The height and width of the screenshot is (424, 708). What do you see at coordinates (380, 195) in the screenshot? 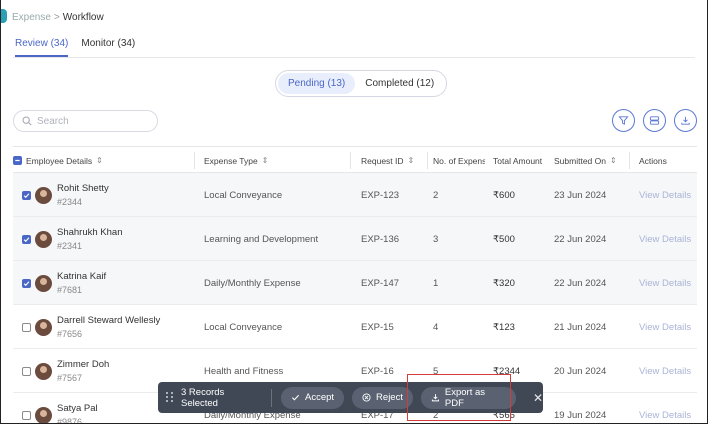
I see `request-id: EXP-123` at bounding box center [380, 195].